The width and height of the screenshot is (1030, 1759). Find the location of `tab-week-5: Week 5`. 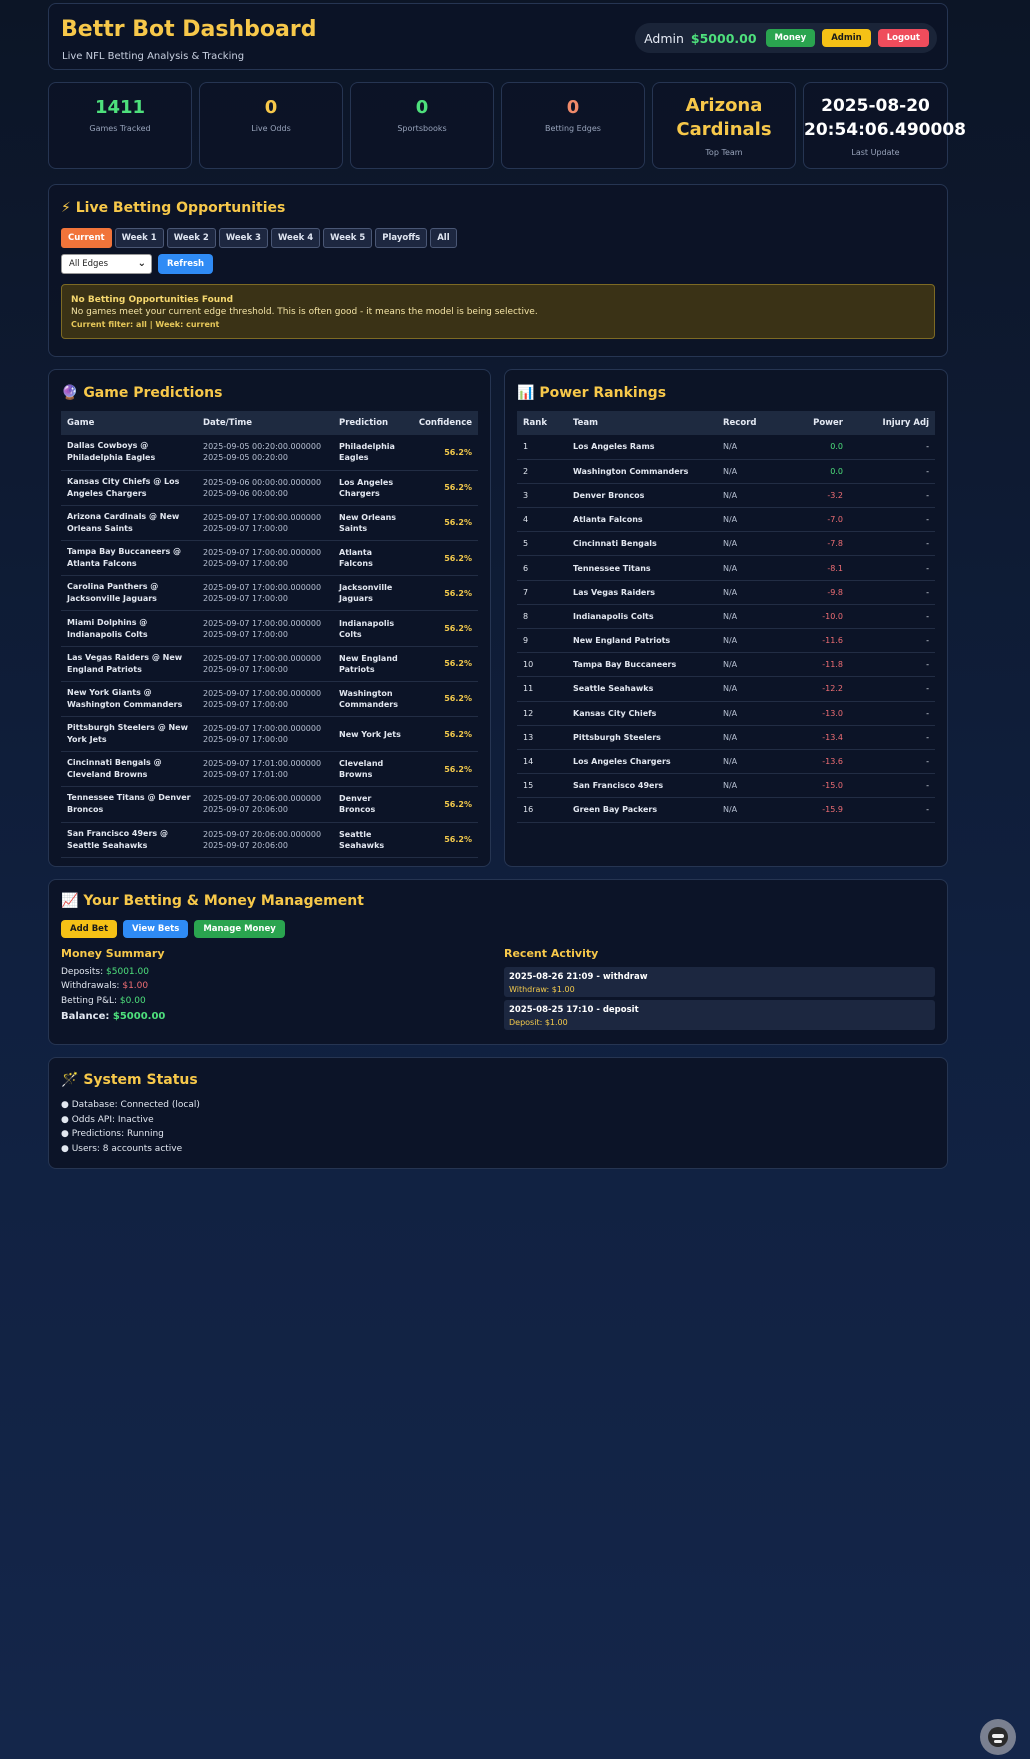

tab-week-5: Week 5 is located at coordinates (348, 238).